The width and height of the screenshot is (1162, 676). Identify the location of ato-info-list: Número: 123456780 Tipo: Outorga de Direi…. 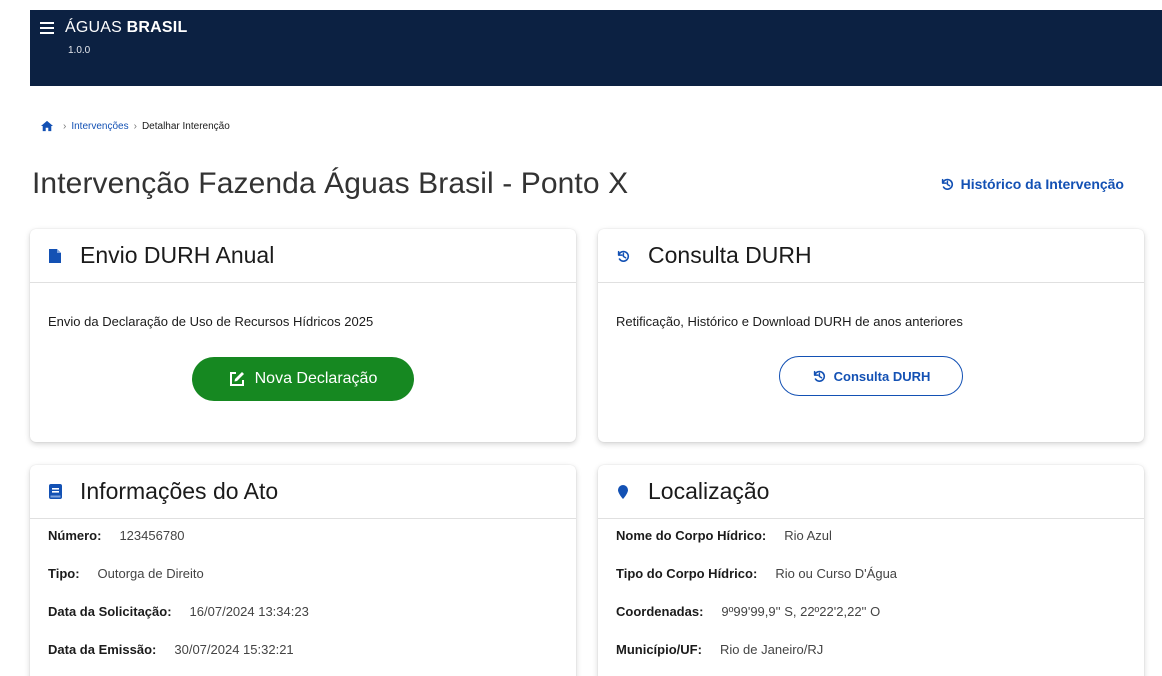
(303, 602).